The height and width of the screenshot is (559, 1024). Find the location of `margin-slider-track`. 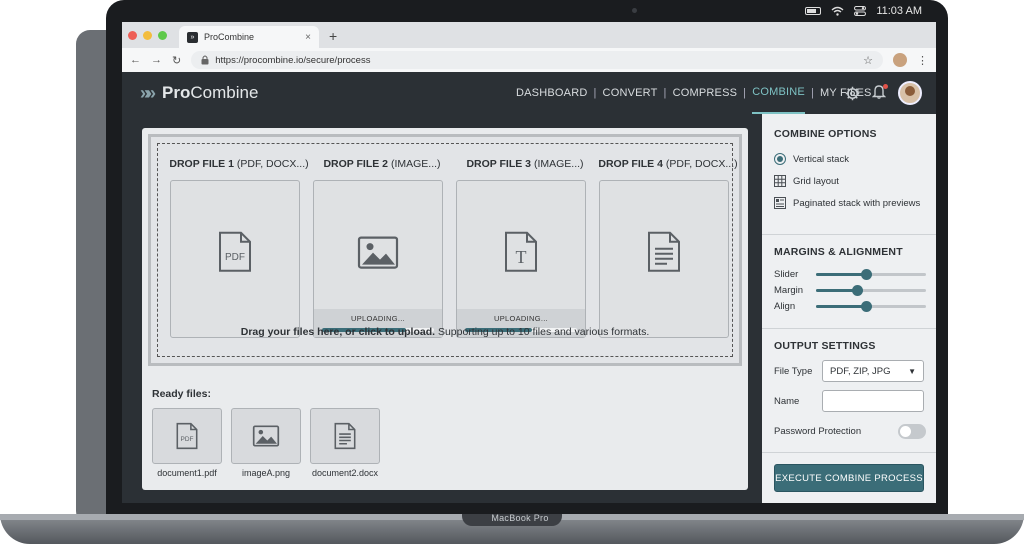

margin-slider-track is located at coordinates (871, 290).